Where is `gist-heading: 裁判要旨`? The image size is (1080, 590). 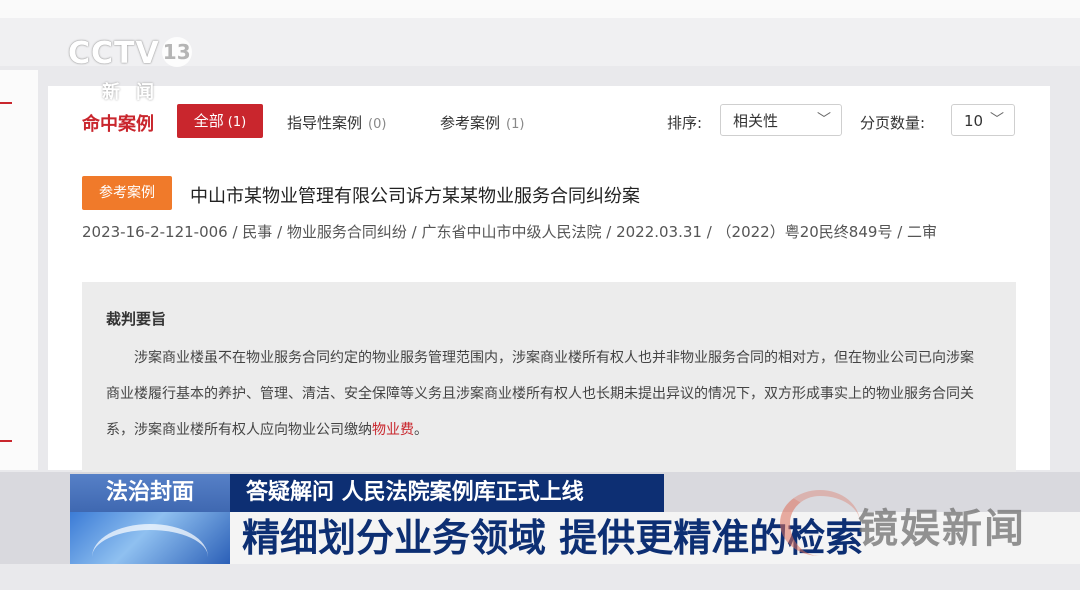
gist-heading: 裁判要旨 is located at coordinates (136, 319).